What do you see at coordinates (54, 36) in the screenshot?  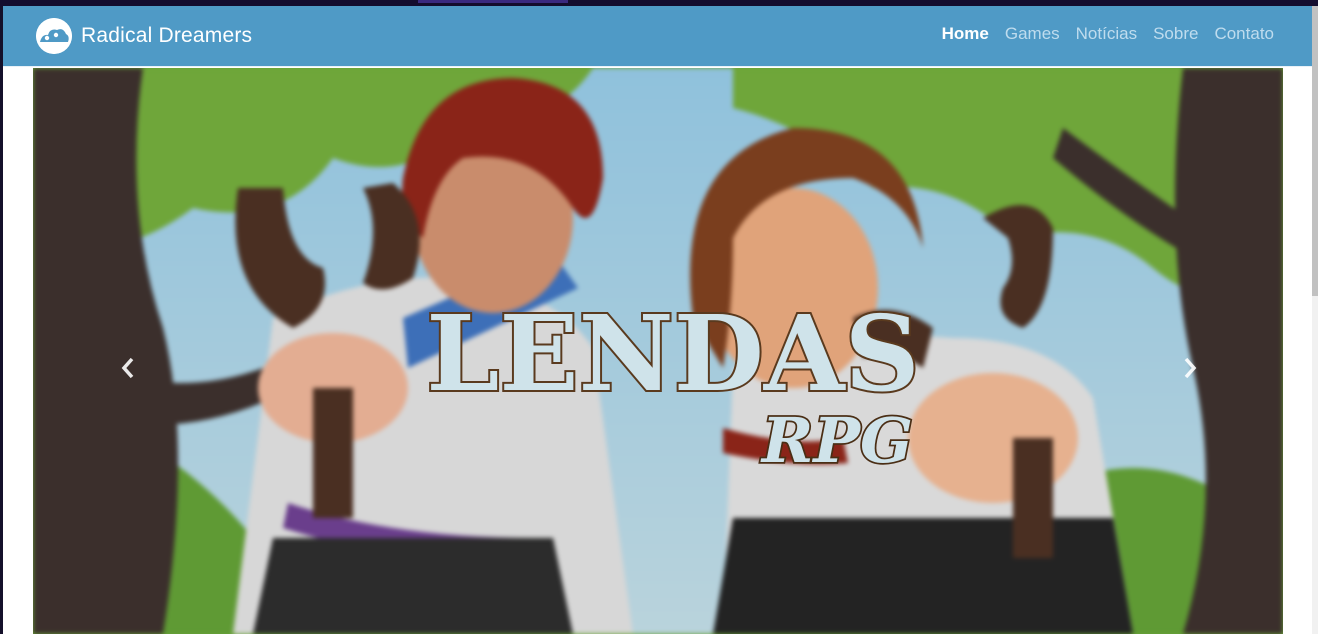 I see `cloud-logo-icon` at bounding box center [54, 36].